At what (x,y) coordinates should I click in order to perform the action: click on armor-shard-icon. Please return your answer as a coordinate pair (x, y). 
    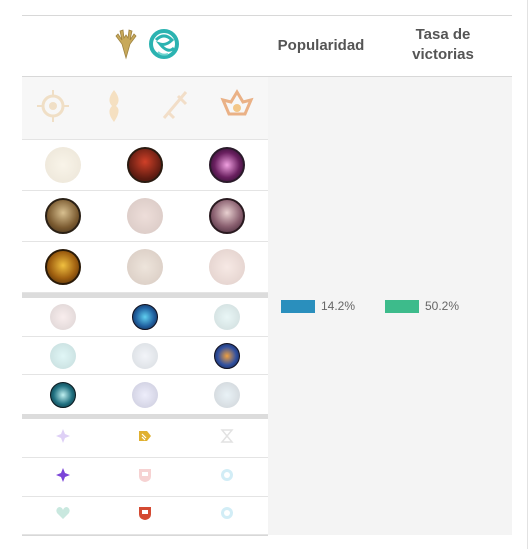
    Looking at the image, I should click on (145, 477).